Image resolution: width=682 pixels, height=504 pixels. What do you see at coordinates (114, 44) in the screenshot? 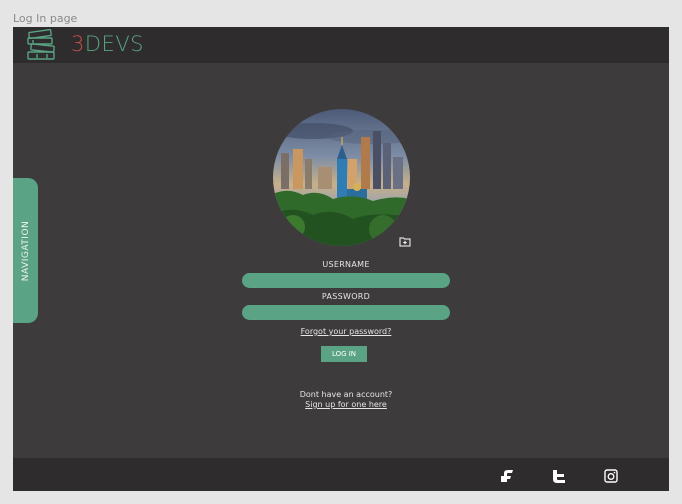
I see `brand-text: DEVS` at bounding box center [114, 44].